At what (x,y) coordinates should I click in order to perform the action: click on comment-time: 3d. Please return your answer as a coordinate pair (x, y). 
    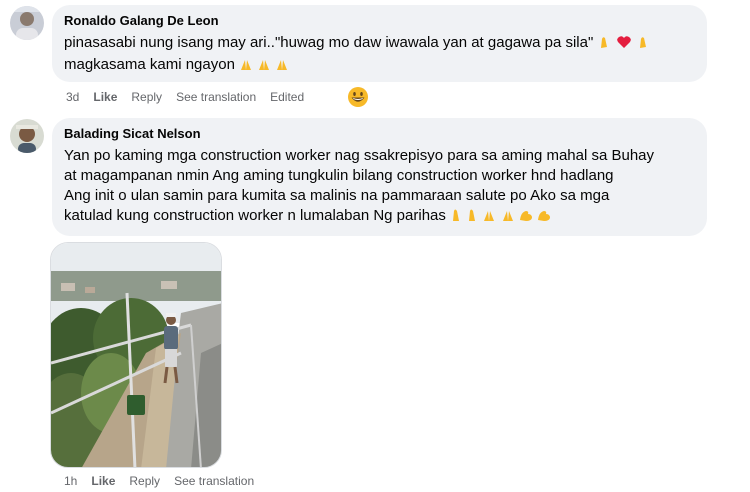
    Looking at the image, I should click on (72, 97).